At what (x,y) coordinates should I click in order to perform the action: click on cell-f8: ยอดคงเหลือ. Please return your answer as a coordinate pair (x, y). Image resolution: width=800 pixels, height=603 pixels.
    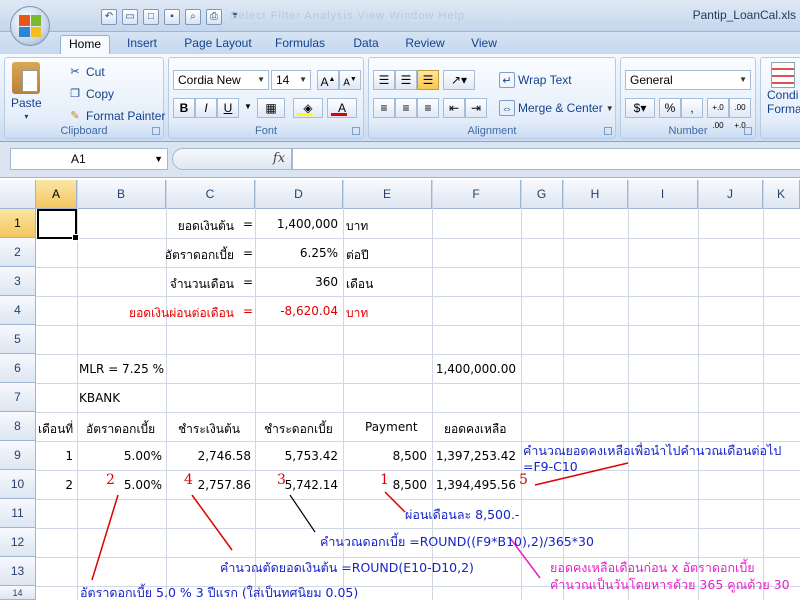
    Looking at the image, I should click on (475, 429).